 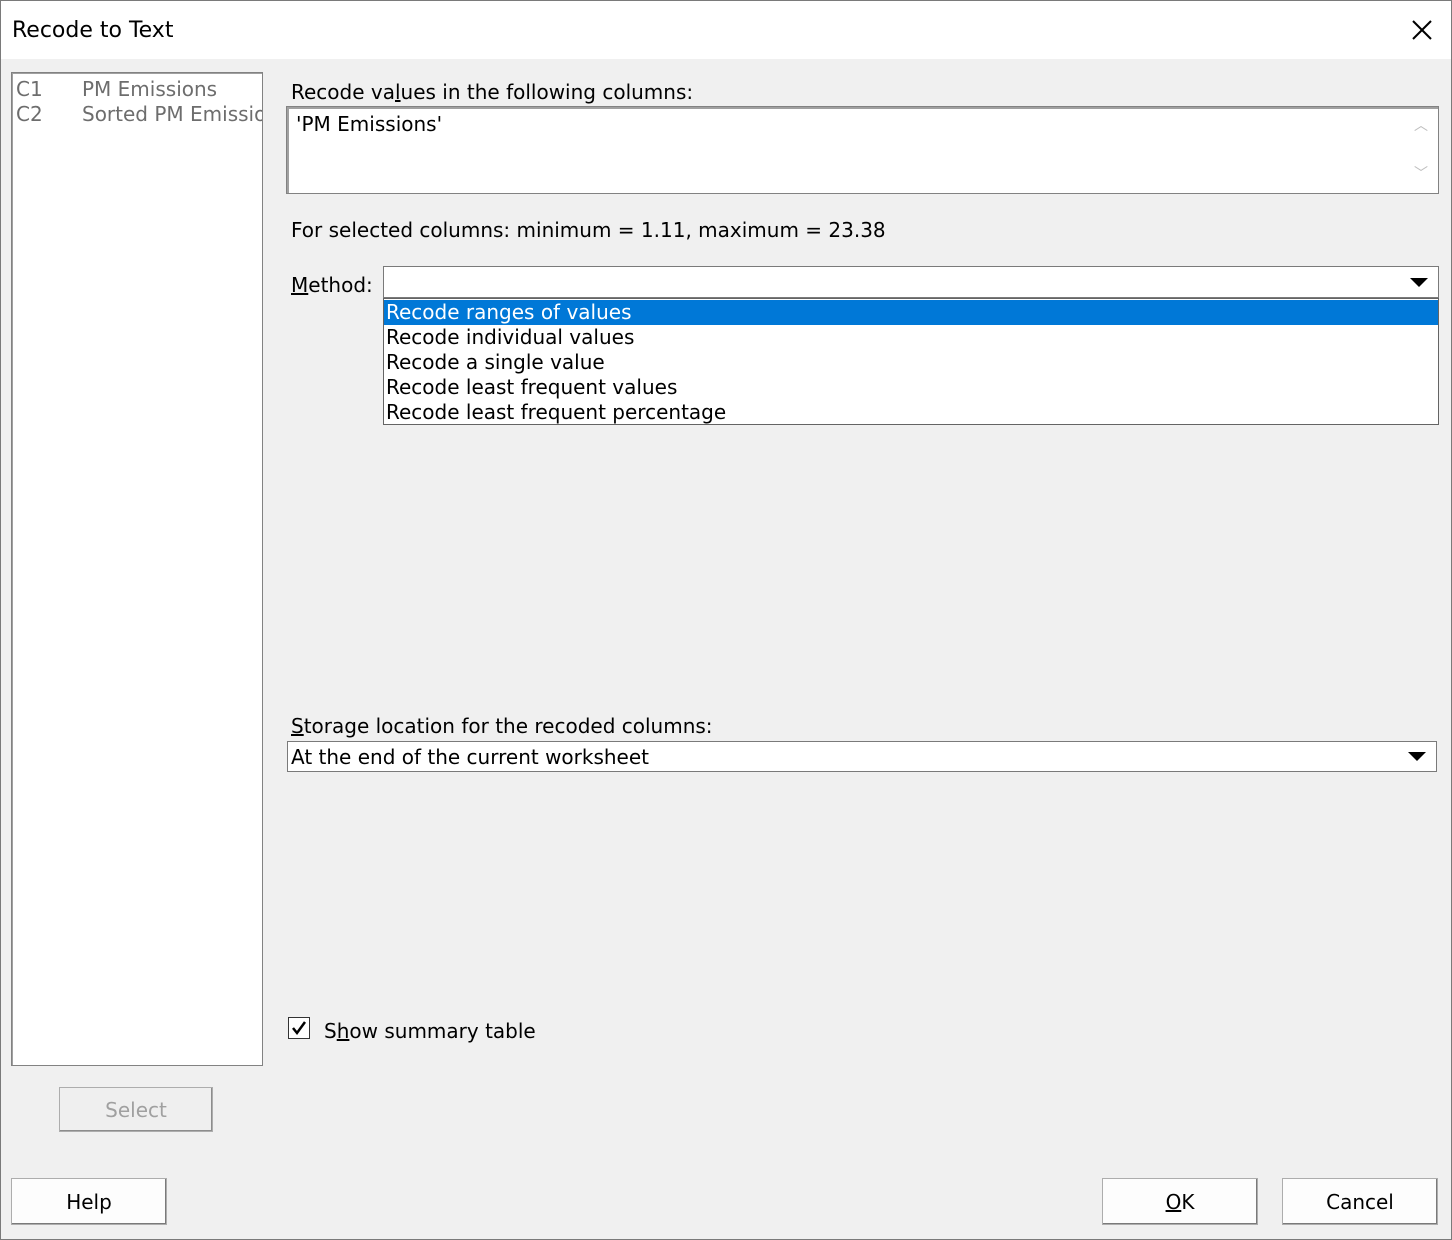 I want to click on show-summary-checkbox, so click(x=299, y=1028).